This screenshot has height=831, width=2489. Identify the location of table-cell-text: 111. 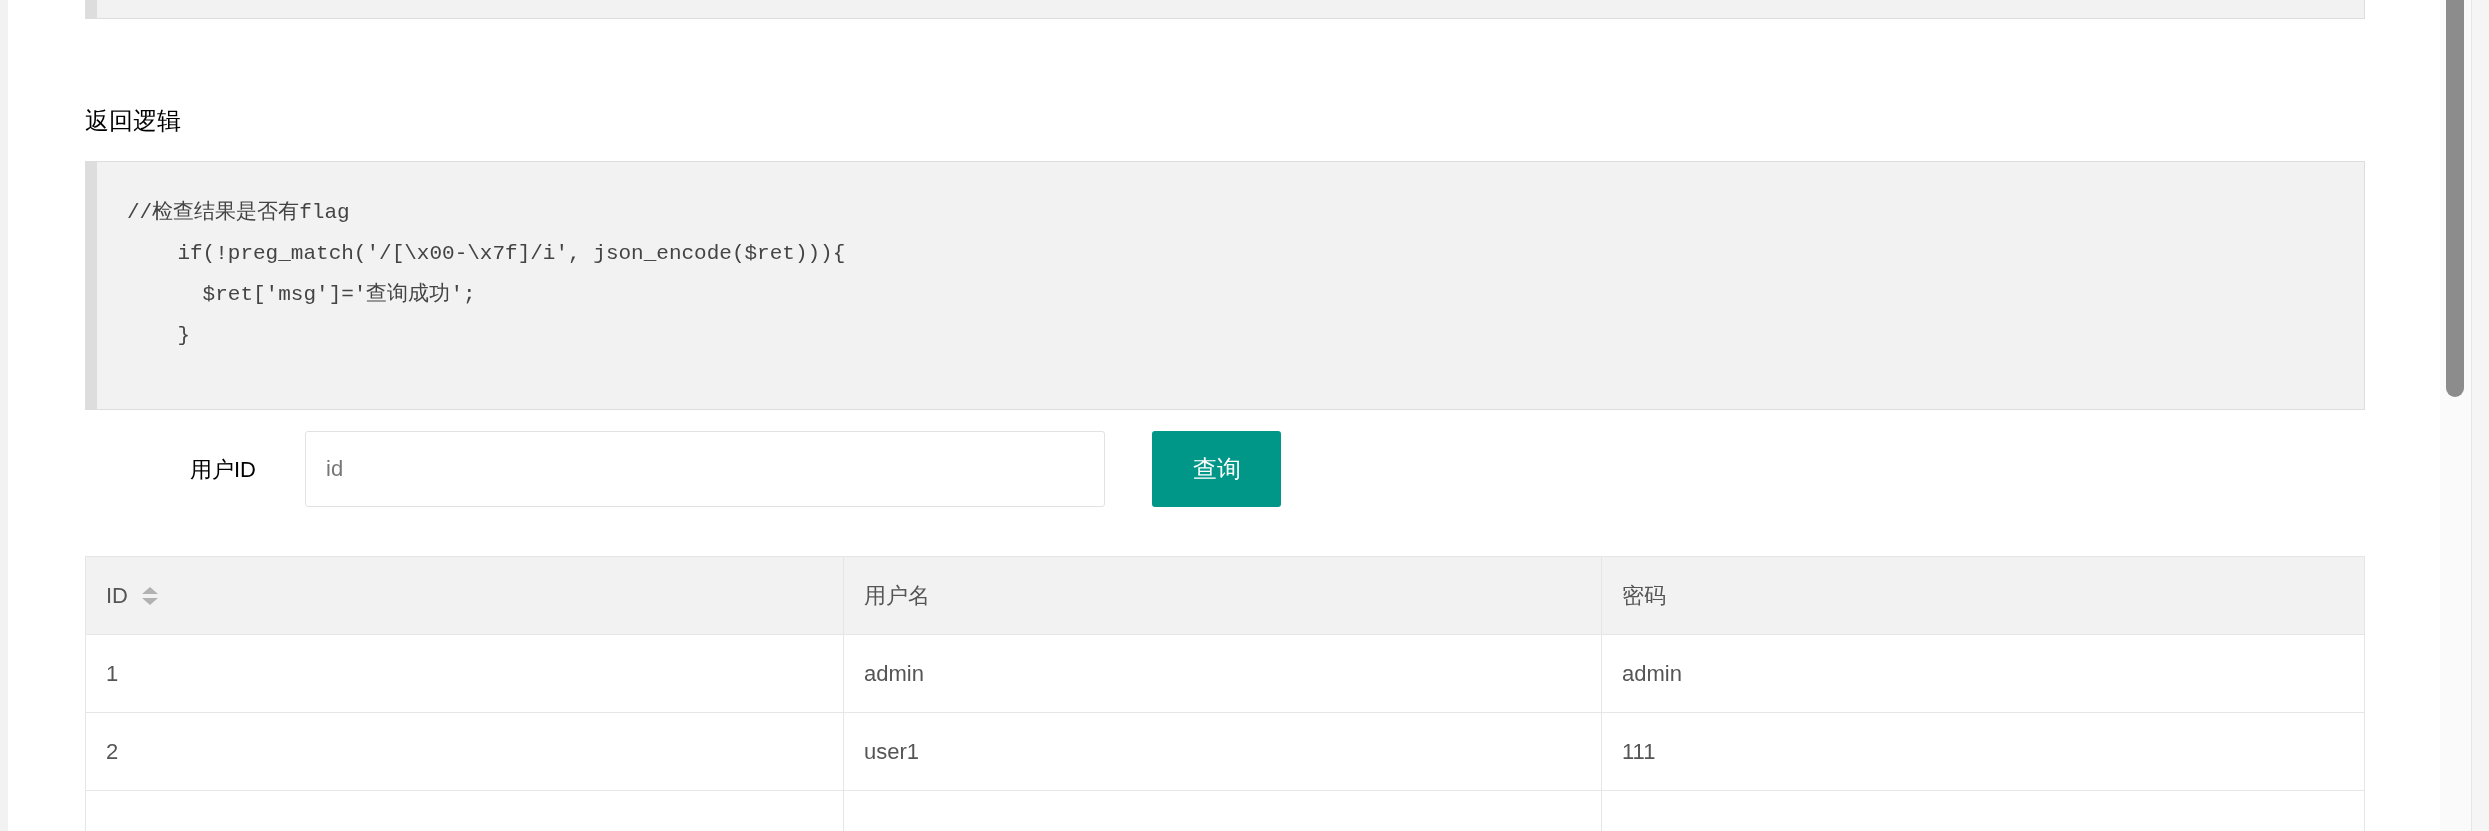
(1639, 752).